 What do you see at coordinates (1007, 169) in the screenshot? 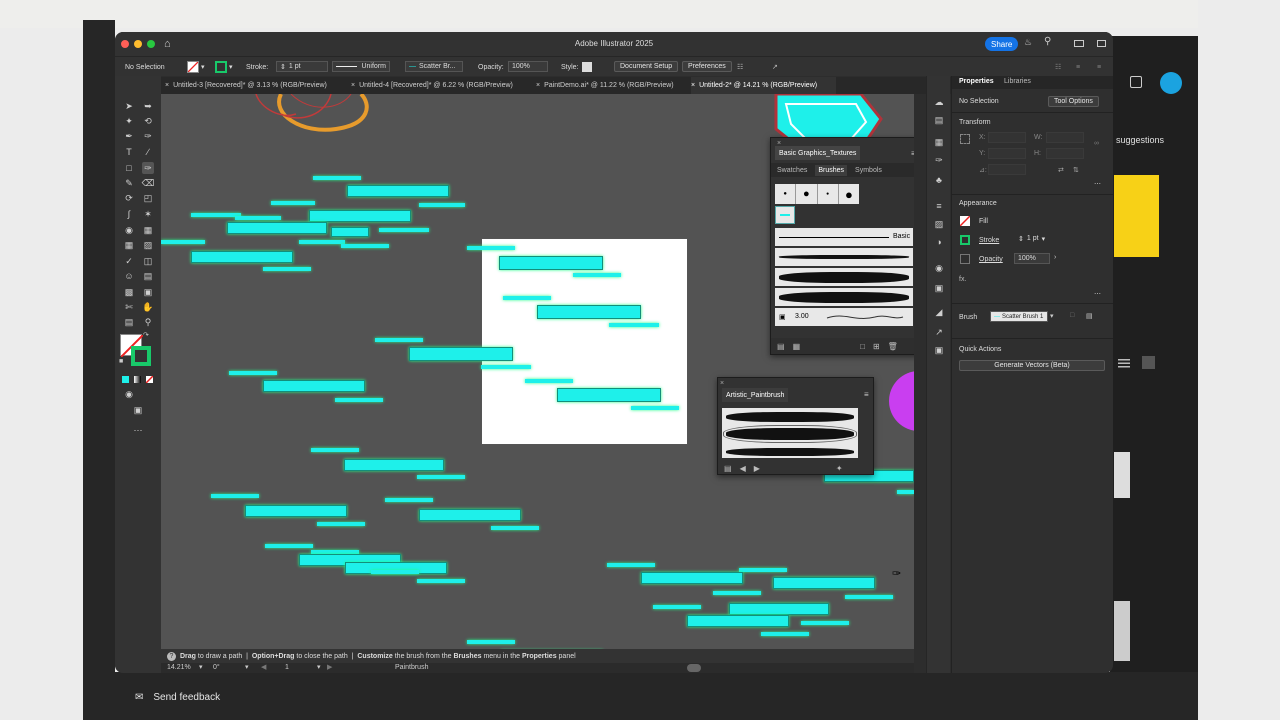
I see `rotate-field` at bounding box center [1007, 169].